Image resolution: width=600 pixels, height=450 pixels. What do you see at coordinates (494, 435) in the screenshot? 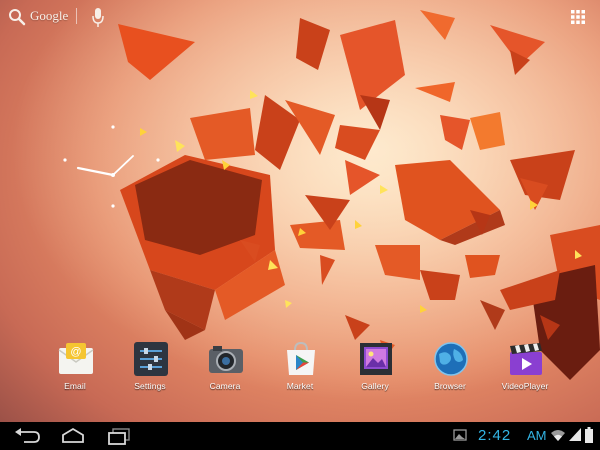
I see `status-time: 2:42` at bounding box center [494, 435].